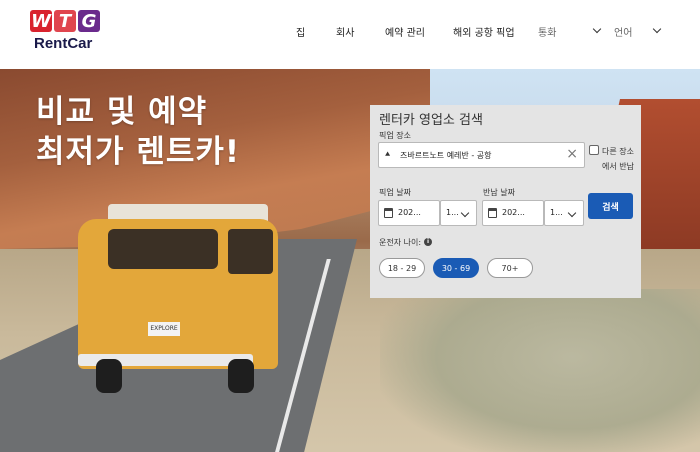 This screenshot has height=452, width=700. I want to click on age-option-30-69: 30 - 69, so click(456, 268).